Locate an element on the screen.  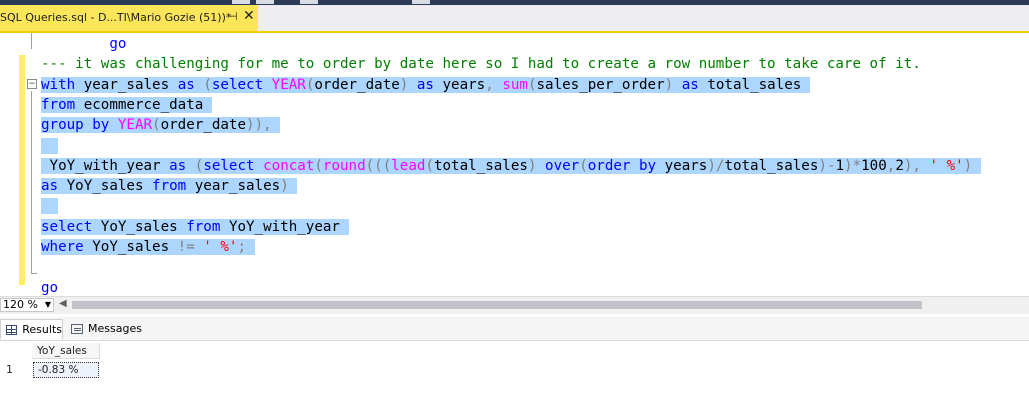
results-tab-bar: Results Messages is located at coordinates (514, 329).